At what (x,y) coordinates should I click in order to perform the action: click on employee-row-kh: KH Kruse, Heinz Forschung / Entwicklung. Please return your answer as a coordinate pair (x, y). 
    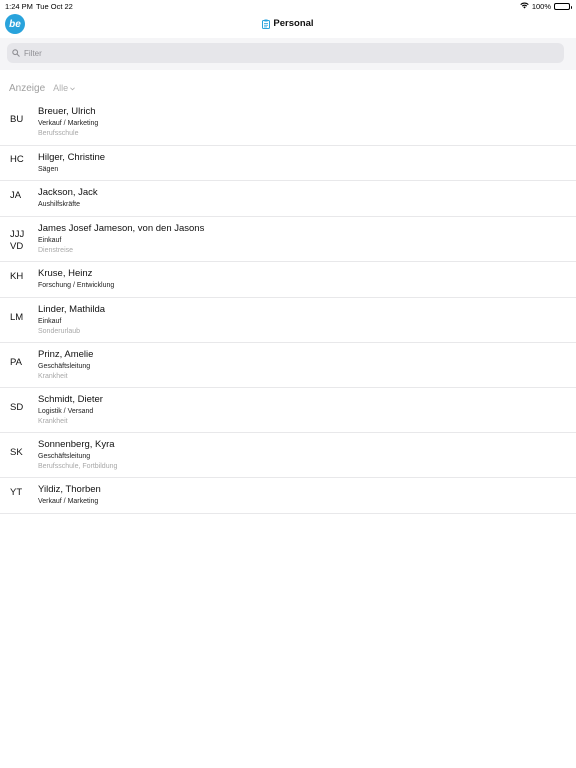
    Looking at the image, I should click on (288, 280).